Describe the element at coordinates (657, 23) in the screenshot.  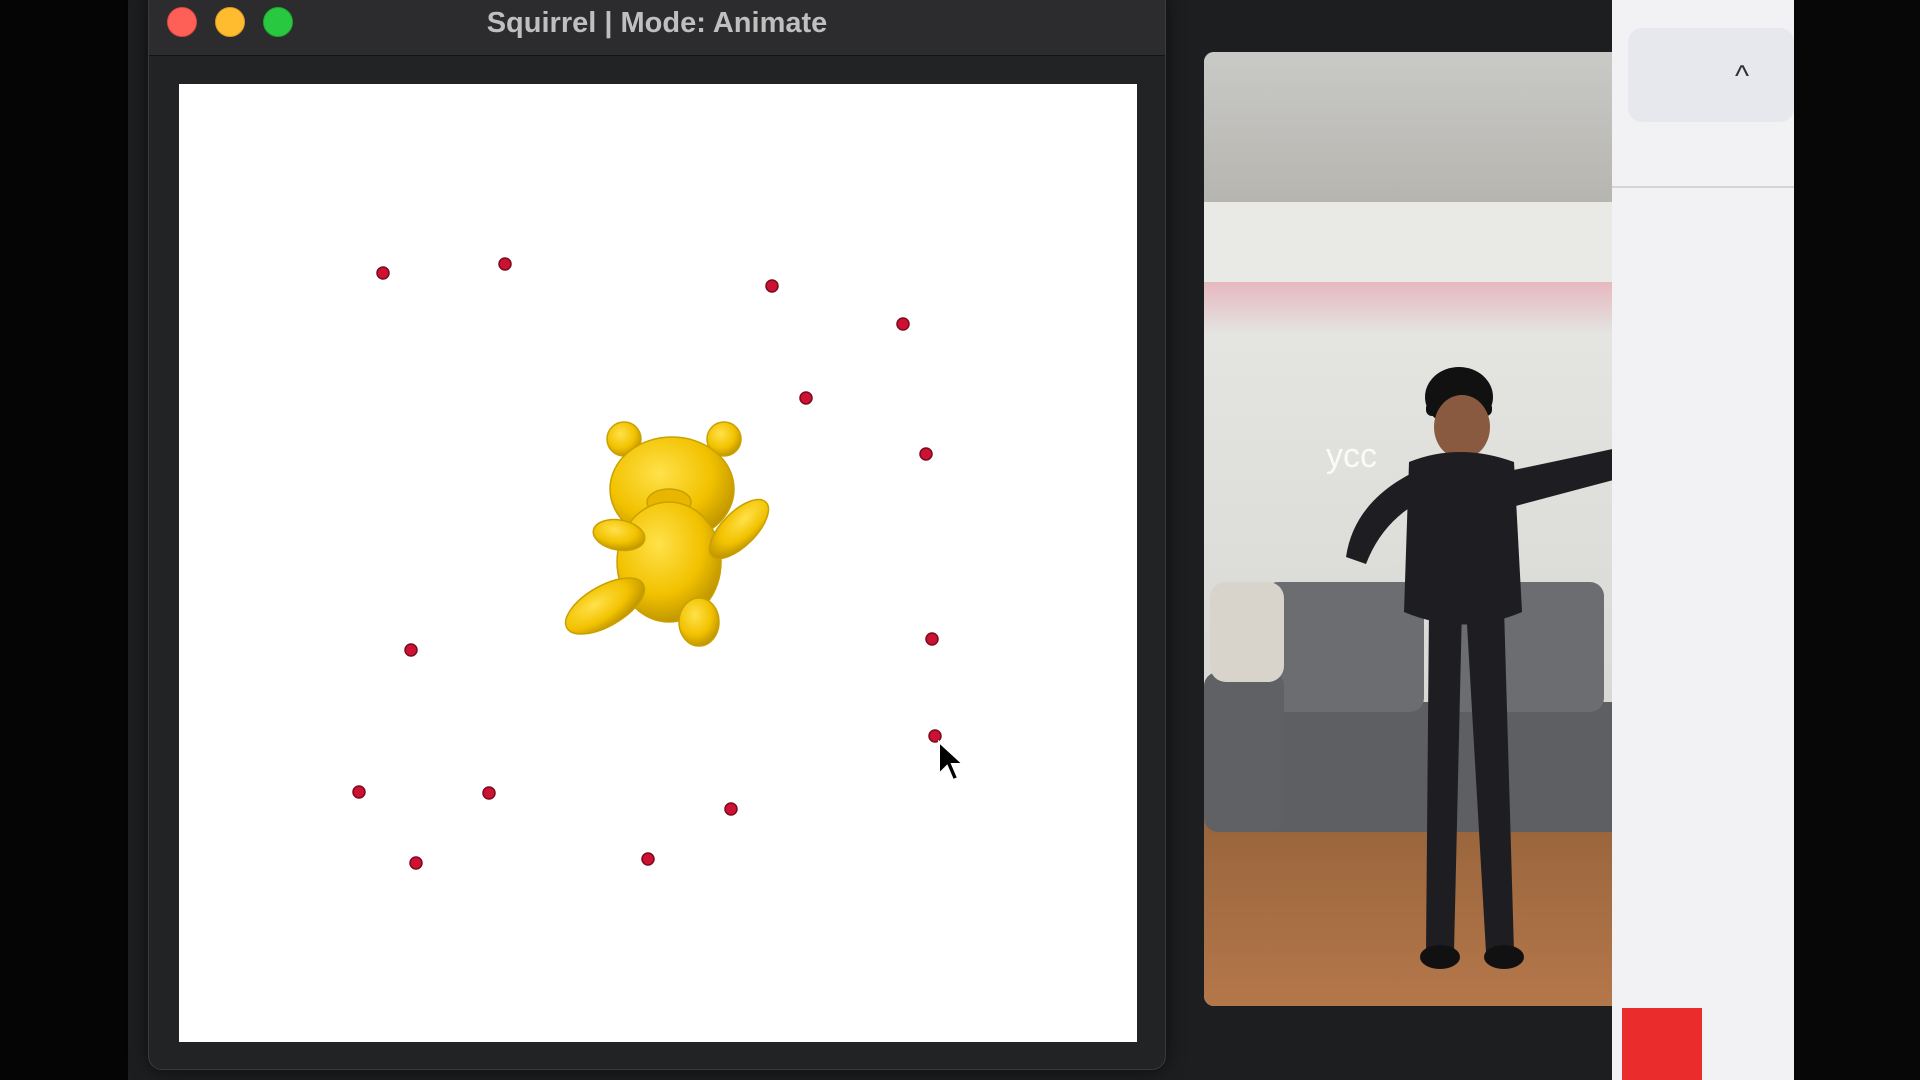
I see `window-title: Squirrel | Mode: Animate` at that location.